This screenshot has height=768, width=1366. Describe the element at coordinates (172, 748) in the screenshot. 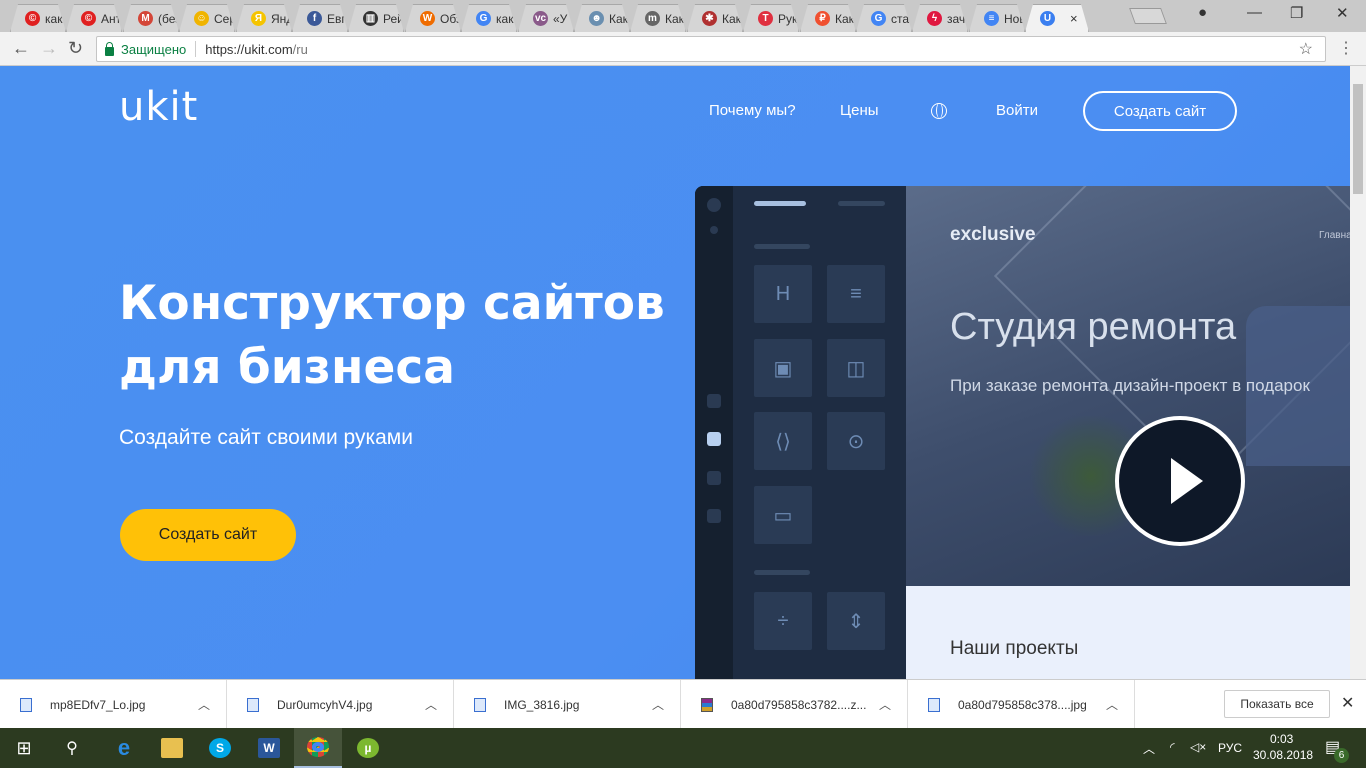

I see `taskbar-explorer` at that location.